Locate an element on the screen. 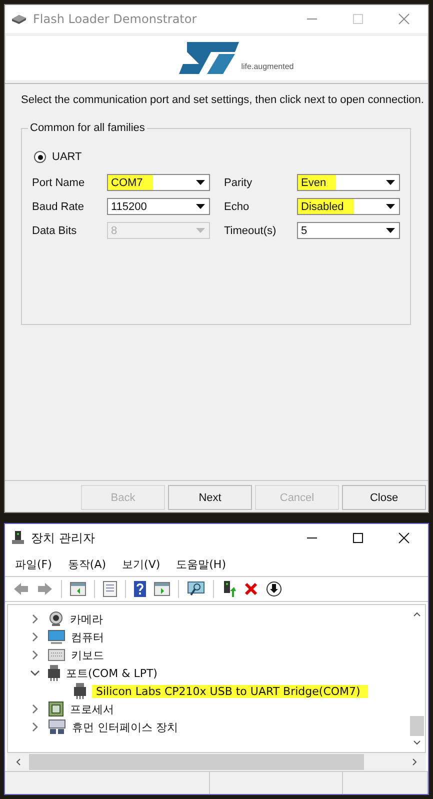 The width and height of the screenshot is (433, 799). processor-icon is located at coordinates (56, 709).